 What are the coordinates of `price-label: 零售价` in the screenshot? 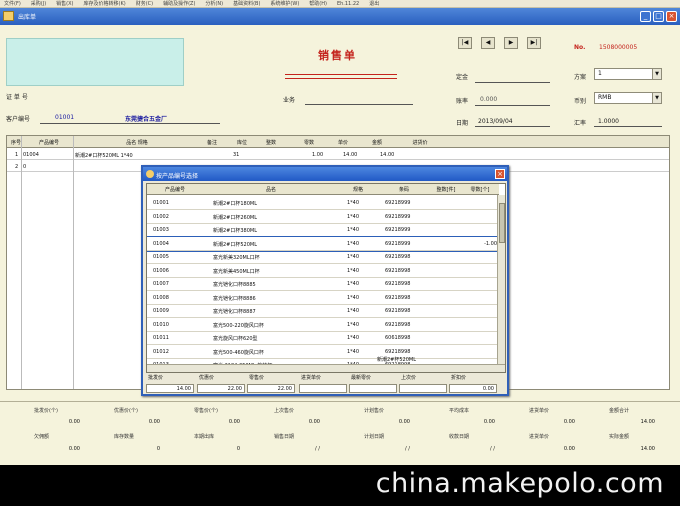 It's located at (257, 378).